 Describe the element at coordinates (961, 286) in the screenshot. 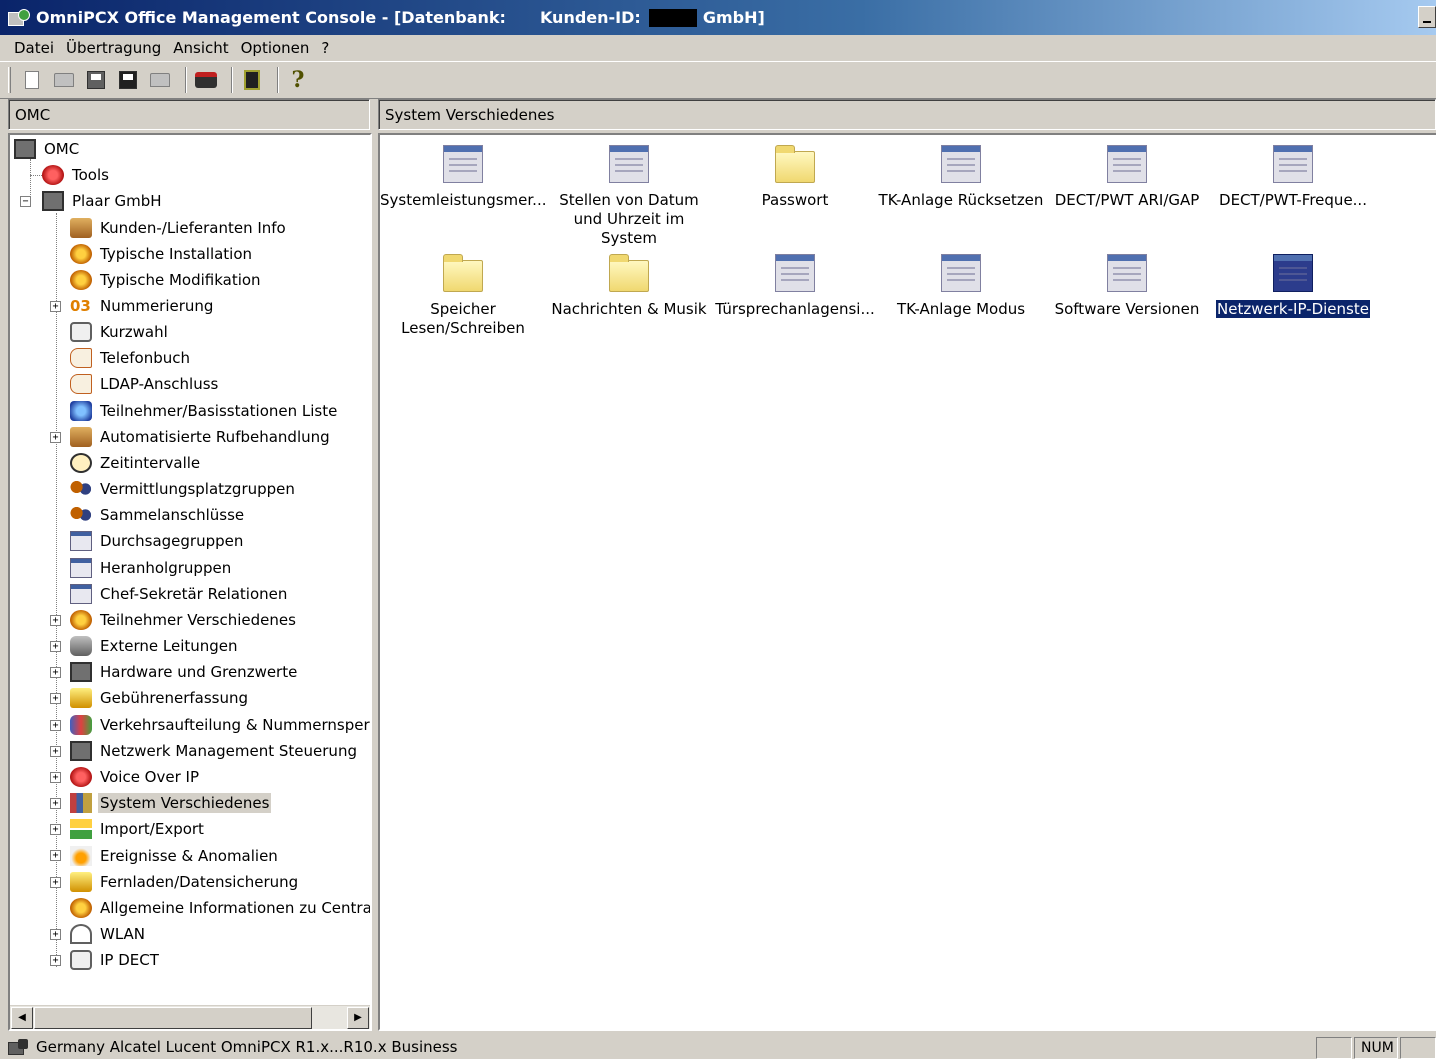

I see `content-item: TK-Anlage Modus` at that location.